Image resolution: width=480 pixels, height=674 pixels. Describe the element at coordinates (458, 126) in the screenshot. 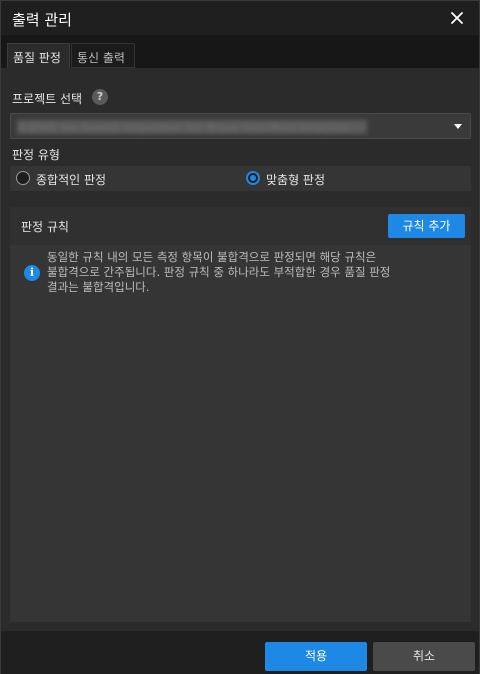

I see `chevron-down-icon` at that location.